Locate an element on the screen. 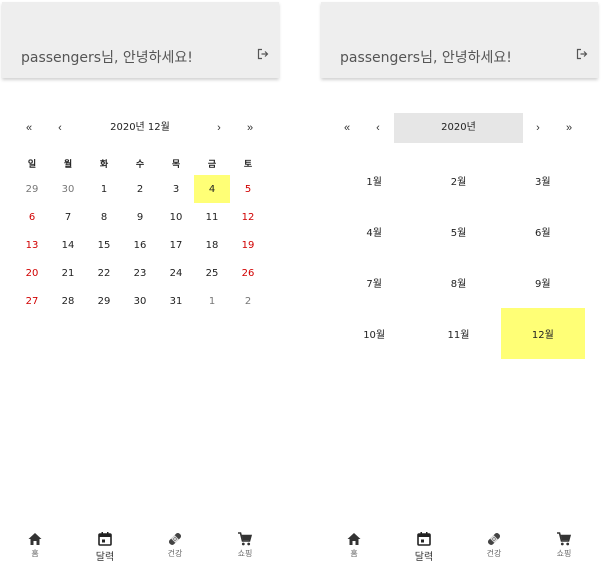 The height and width of the screenshot is (573, 603). calendar-navigation: « ‹ 2020년 12월 › » is located at coordinates (140, 128).